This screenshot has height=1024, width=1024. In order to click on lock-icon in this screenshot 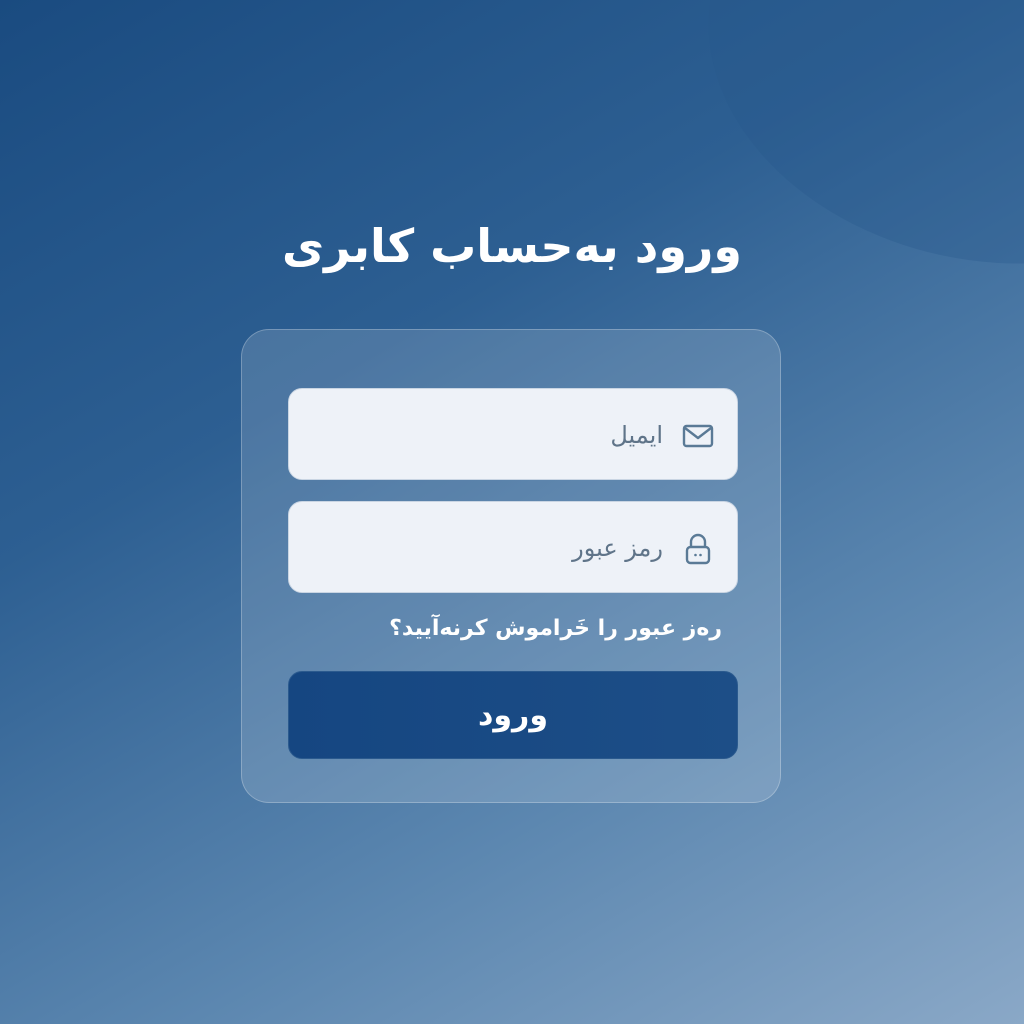, I will do `click(698, 549)`.